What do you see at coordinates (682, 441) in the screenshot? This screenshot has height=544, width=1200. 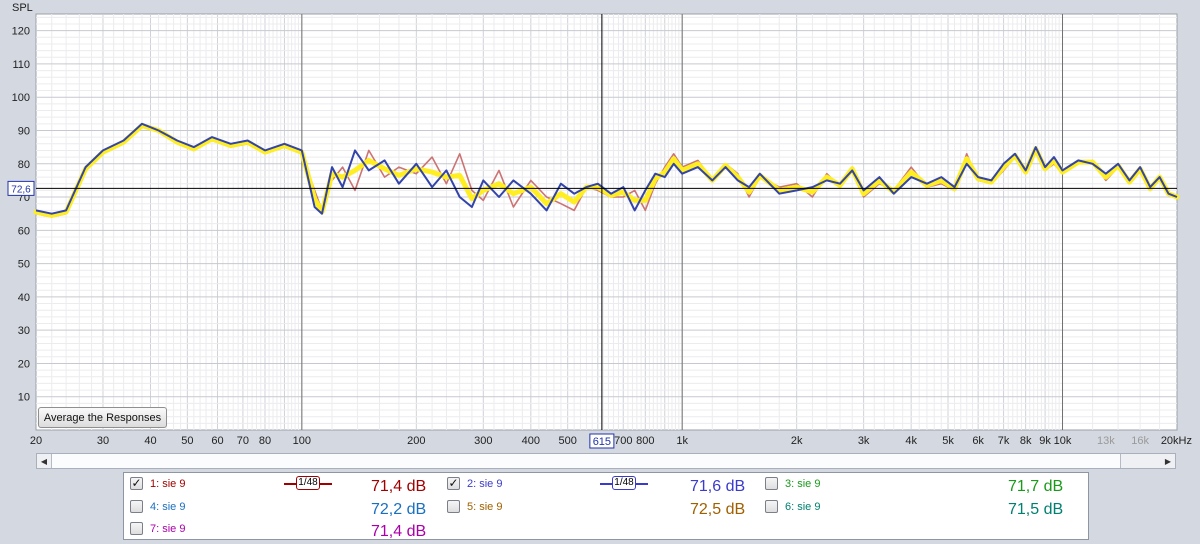 I see `x-tick-label: 1k` at bounding box center [682, 441].